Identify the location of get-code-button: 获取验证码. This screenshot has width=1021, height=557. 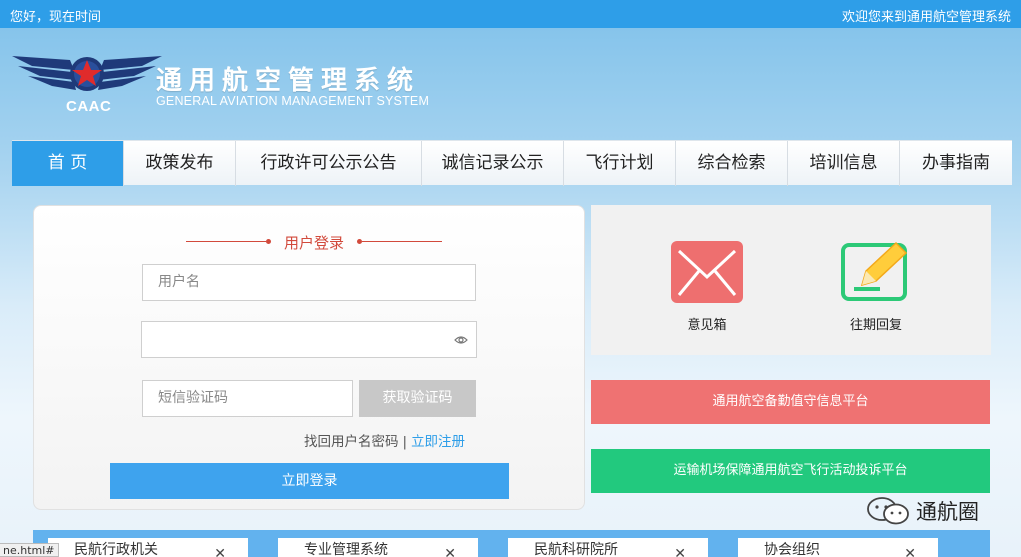
(417, 398).